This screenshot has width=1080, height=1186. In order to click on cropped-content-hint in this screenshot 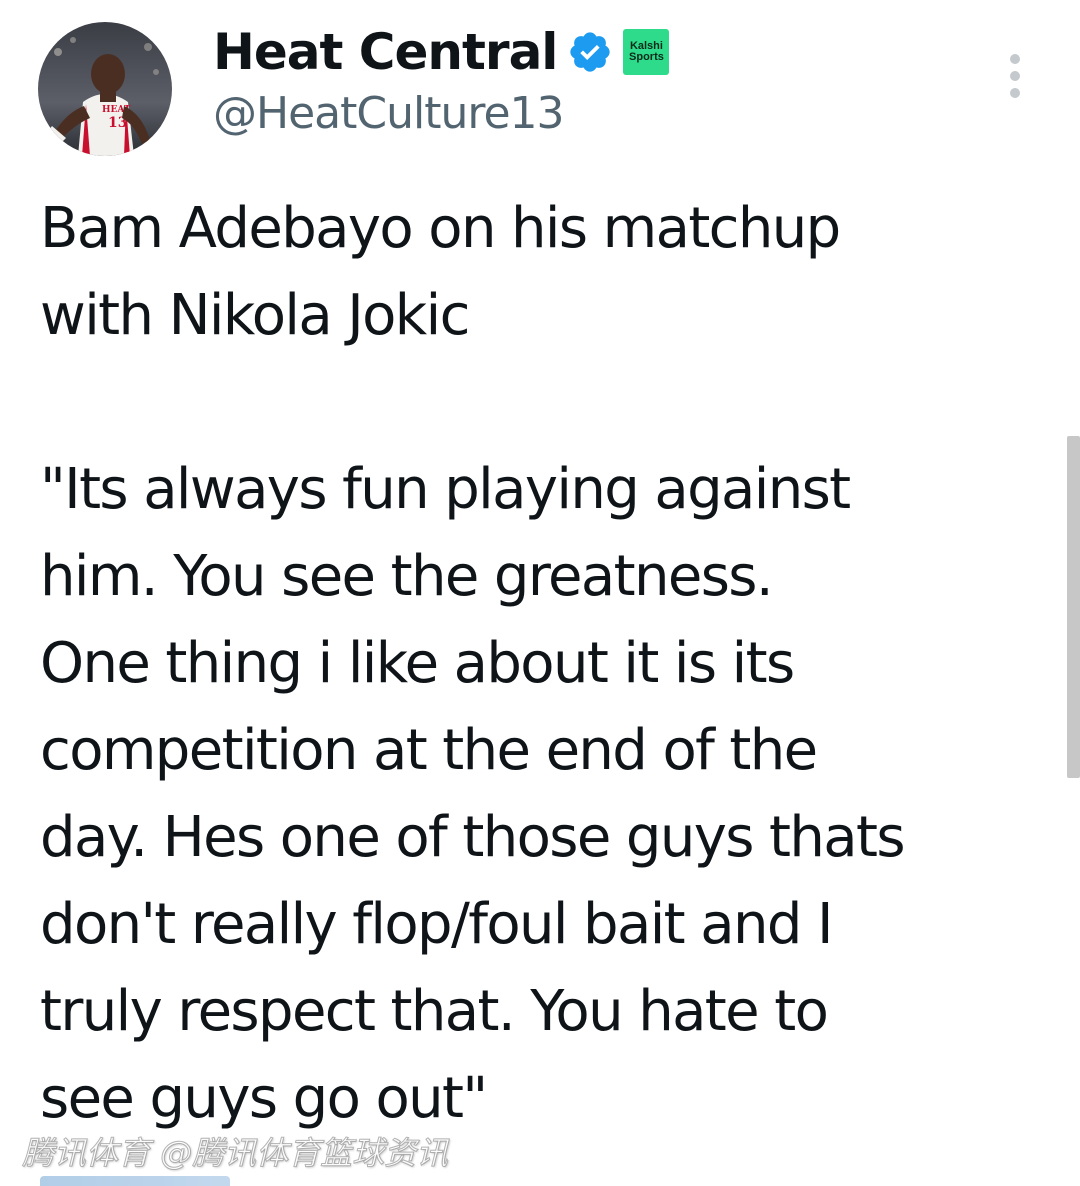, I will do `click(135, 1181)`.